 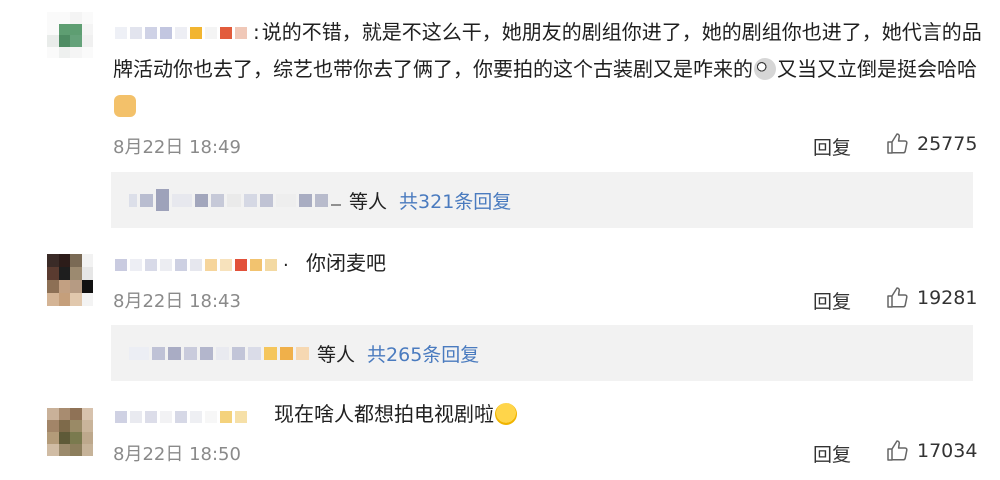 I want to click on timestamp: 8月22日 18:43, so click(x=177, y=301).